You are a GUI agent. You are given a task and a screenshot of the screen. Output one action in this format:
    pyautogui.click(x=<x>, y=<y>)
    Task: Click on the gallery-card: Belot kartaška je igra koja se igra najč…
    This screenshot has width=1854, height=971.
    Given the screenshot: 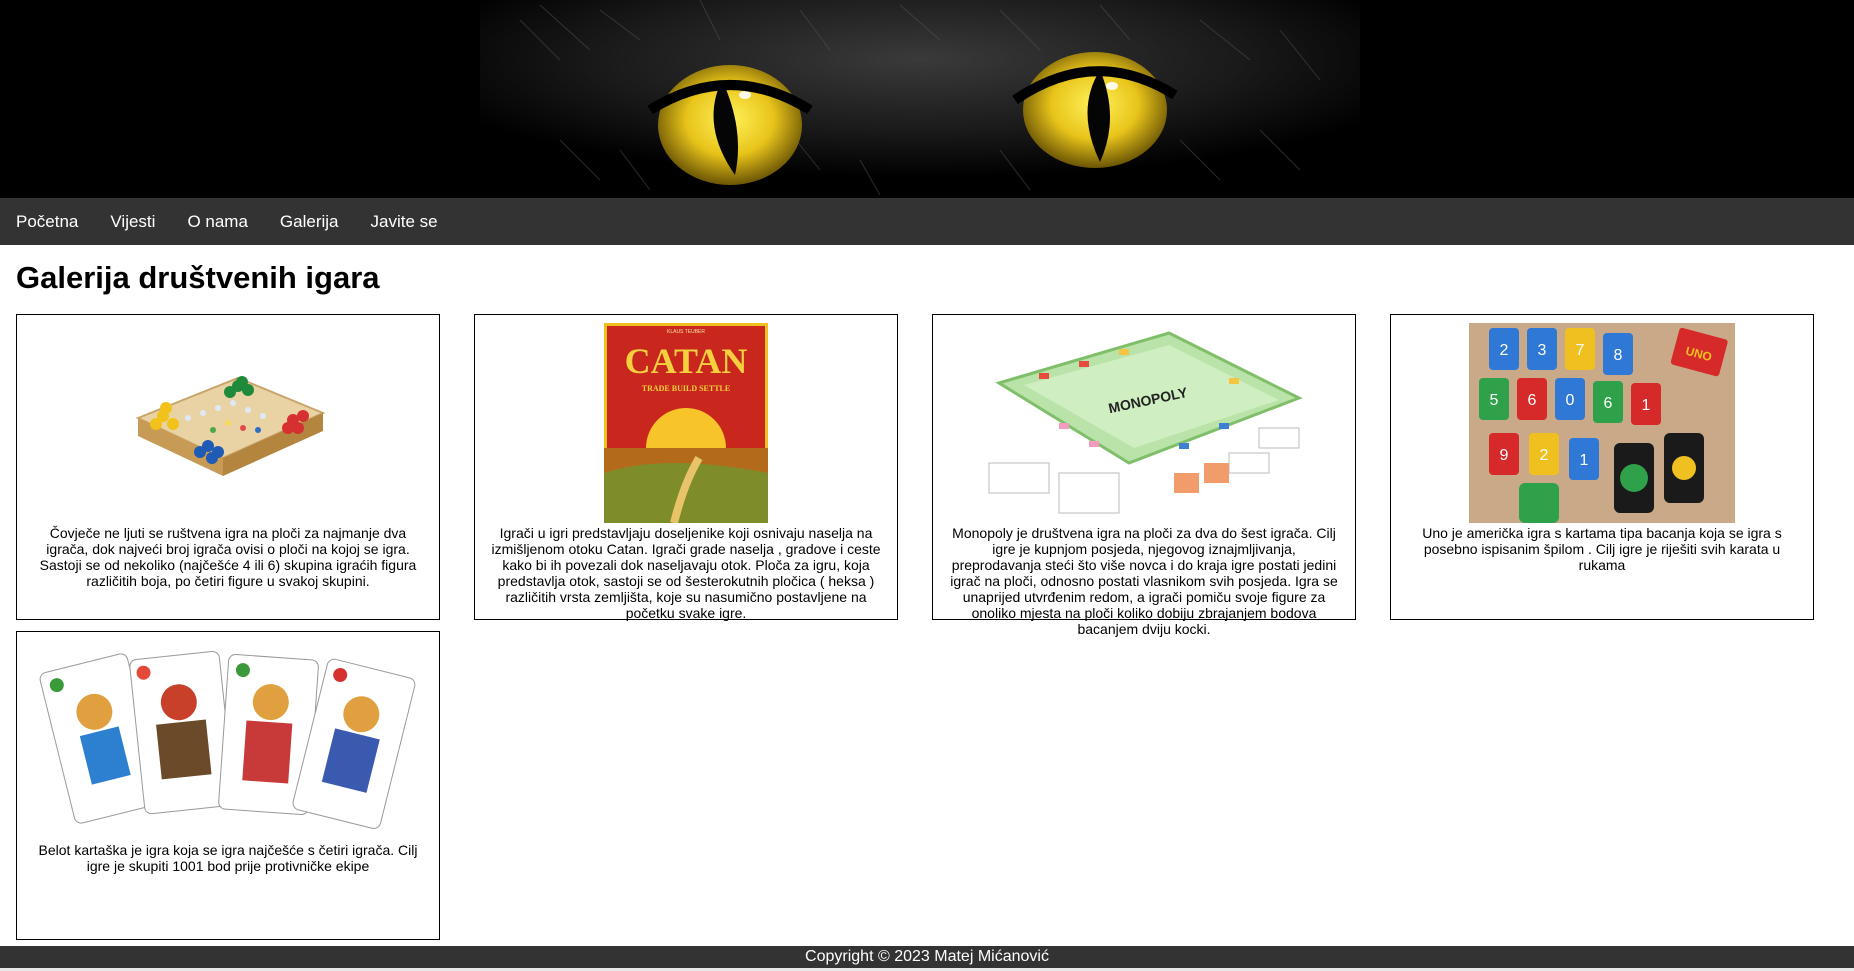 What is the action you would take?
    pyautogui.click(x=228, y=785)
    